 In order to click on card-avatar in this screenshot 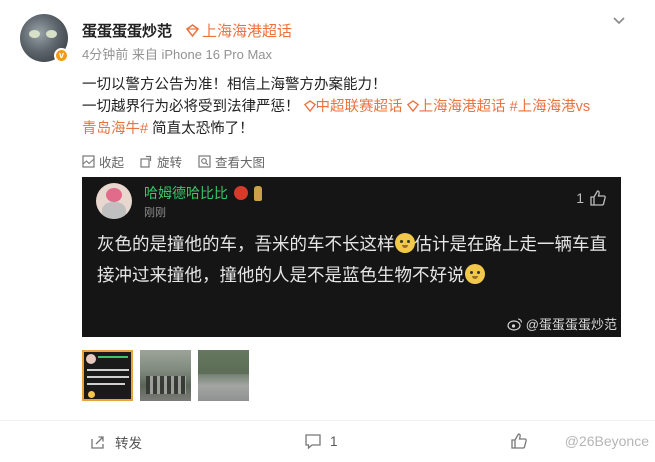, I will do `click(114, 201)`.